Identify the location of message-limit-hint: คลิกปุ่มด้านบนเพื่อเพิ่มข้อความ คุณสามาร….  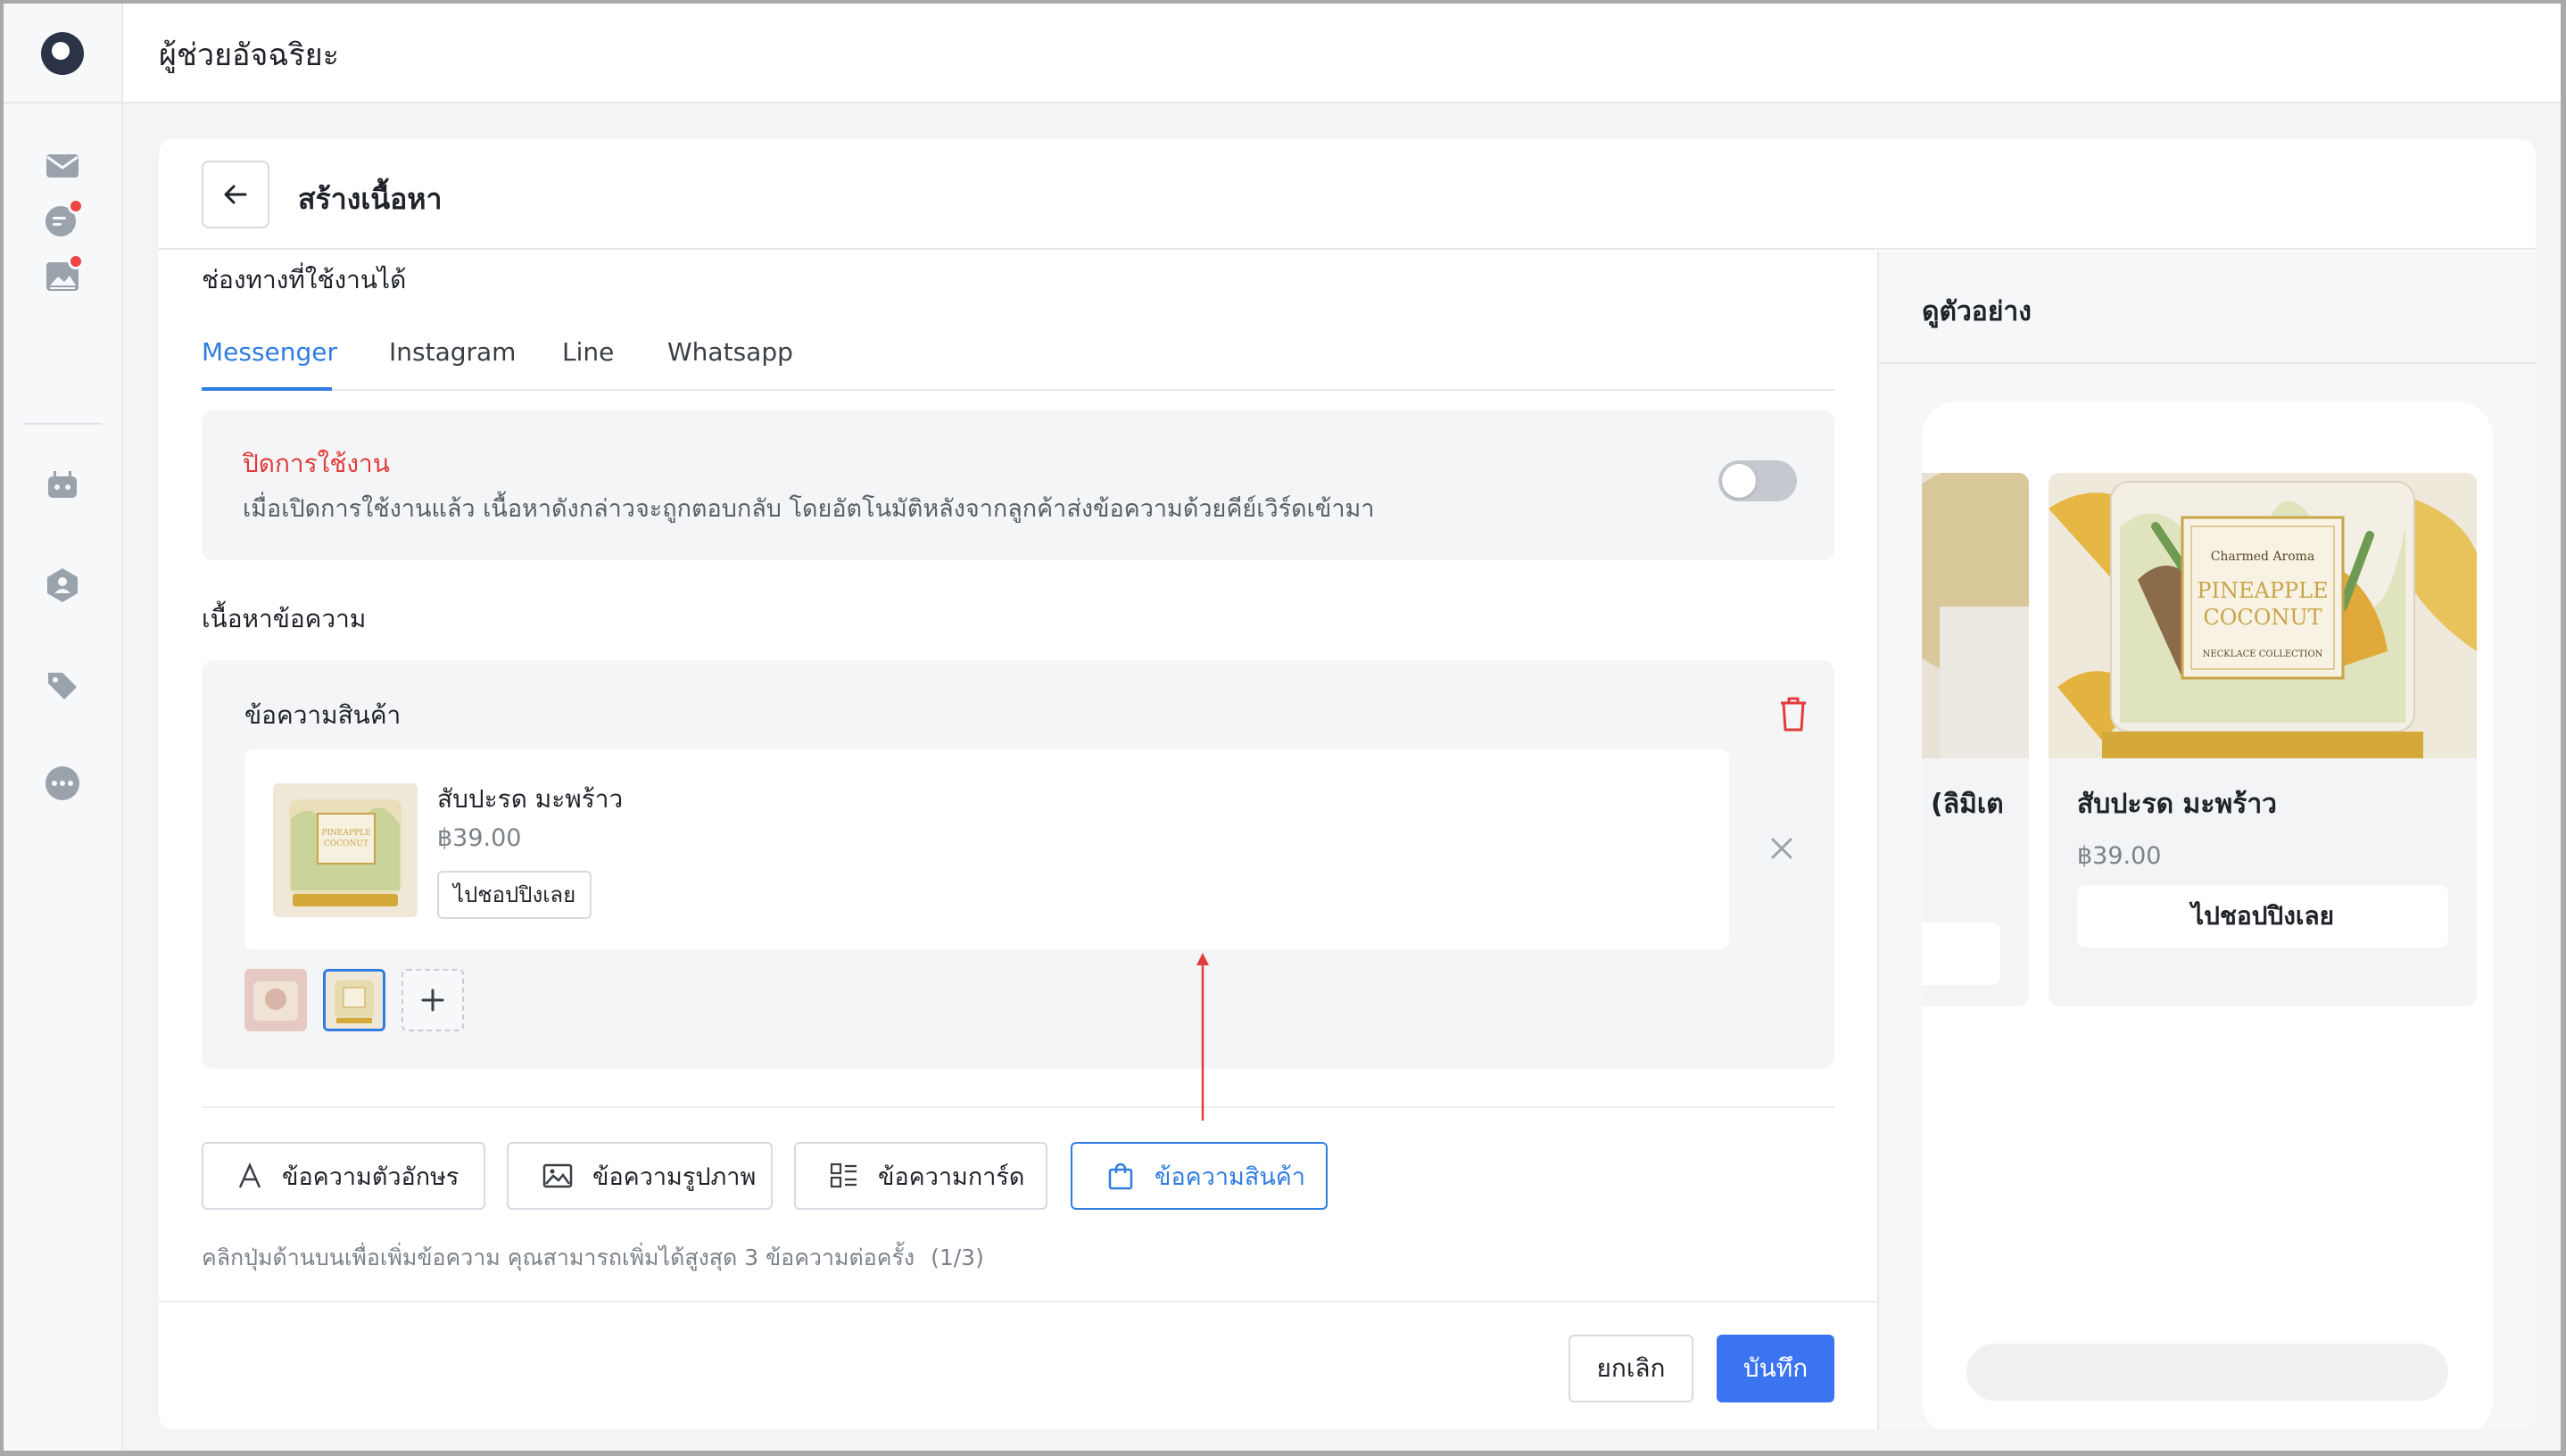
(593, 1258).